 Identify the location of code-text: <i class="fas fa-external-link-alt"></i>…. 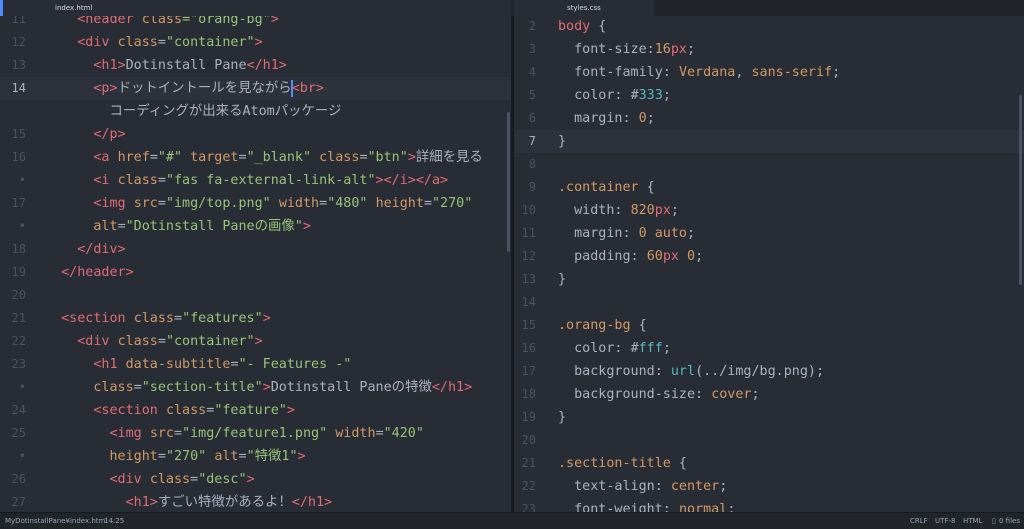
(246, 180).